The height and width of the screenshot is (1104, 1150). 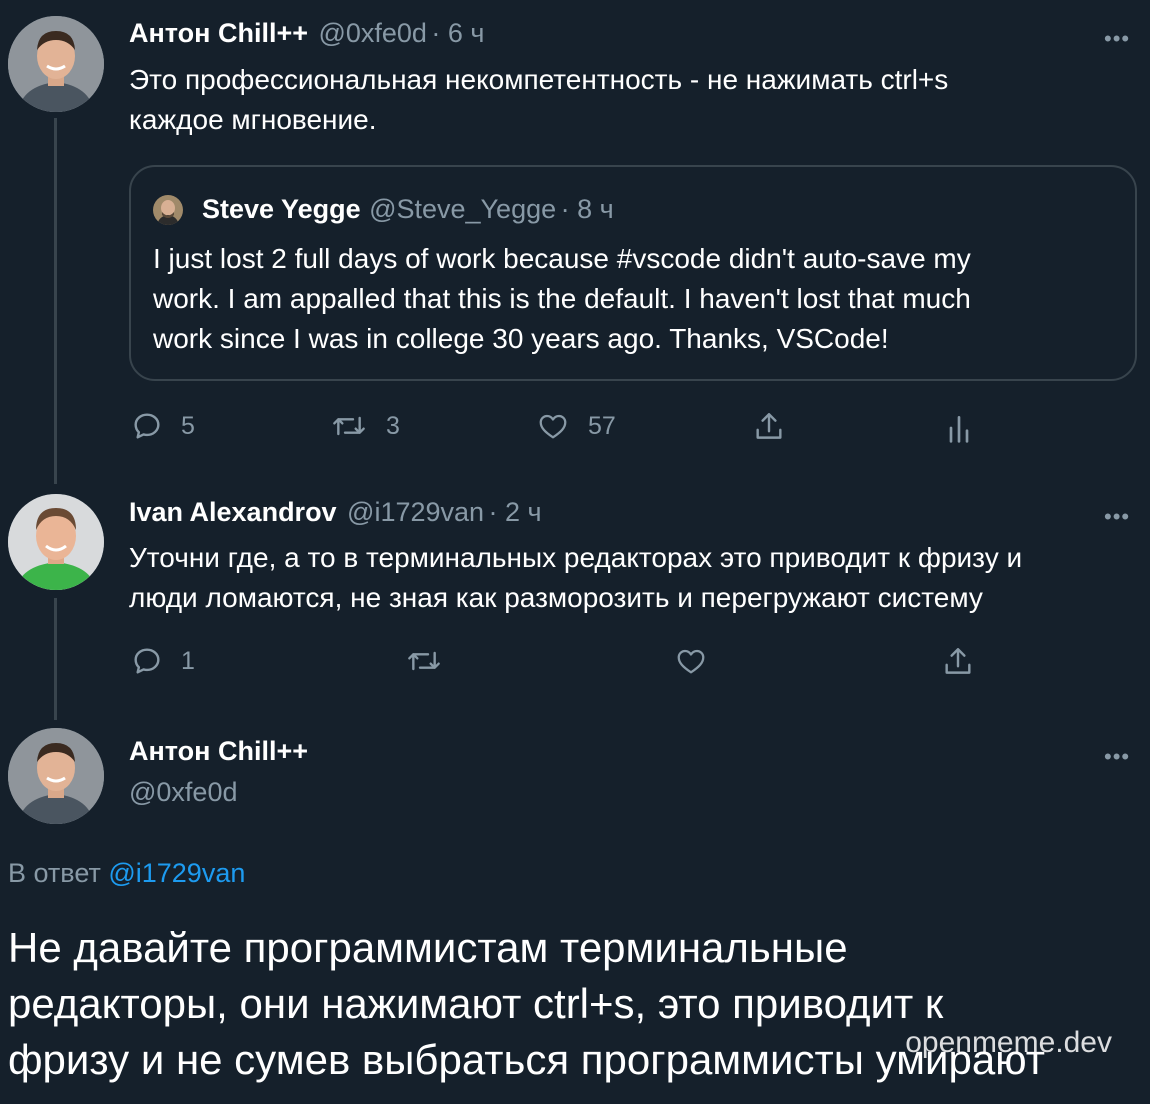 I want to click on timestamp: · 2 ч, so click(x=515, y=512).